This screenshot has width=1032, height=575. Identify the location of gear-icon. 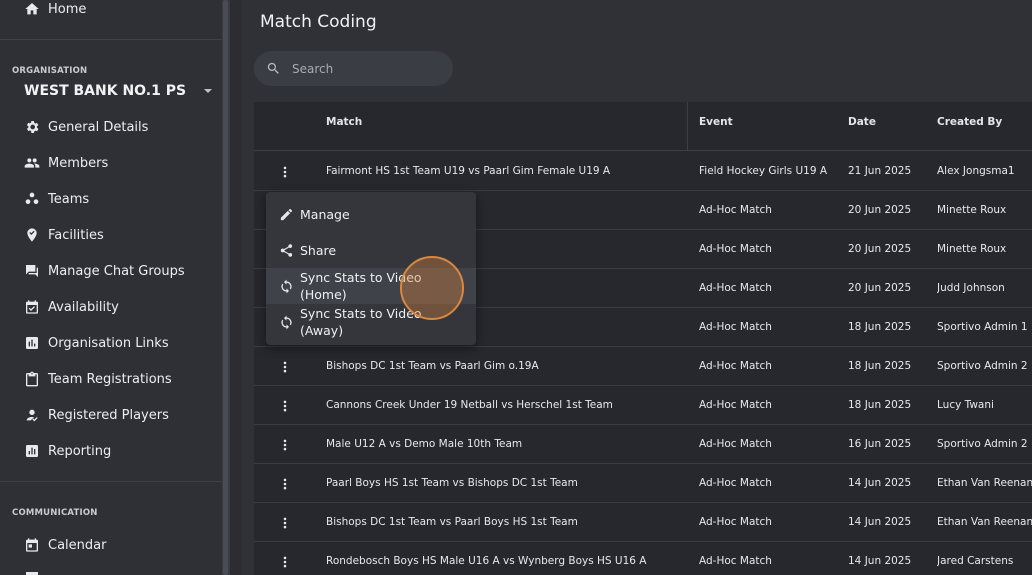
(32, 127).